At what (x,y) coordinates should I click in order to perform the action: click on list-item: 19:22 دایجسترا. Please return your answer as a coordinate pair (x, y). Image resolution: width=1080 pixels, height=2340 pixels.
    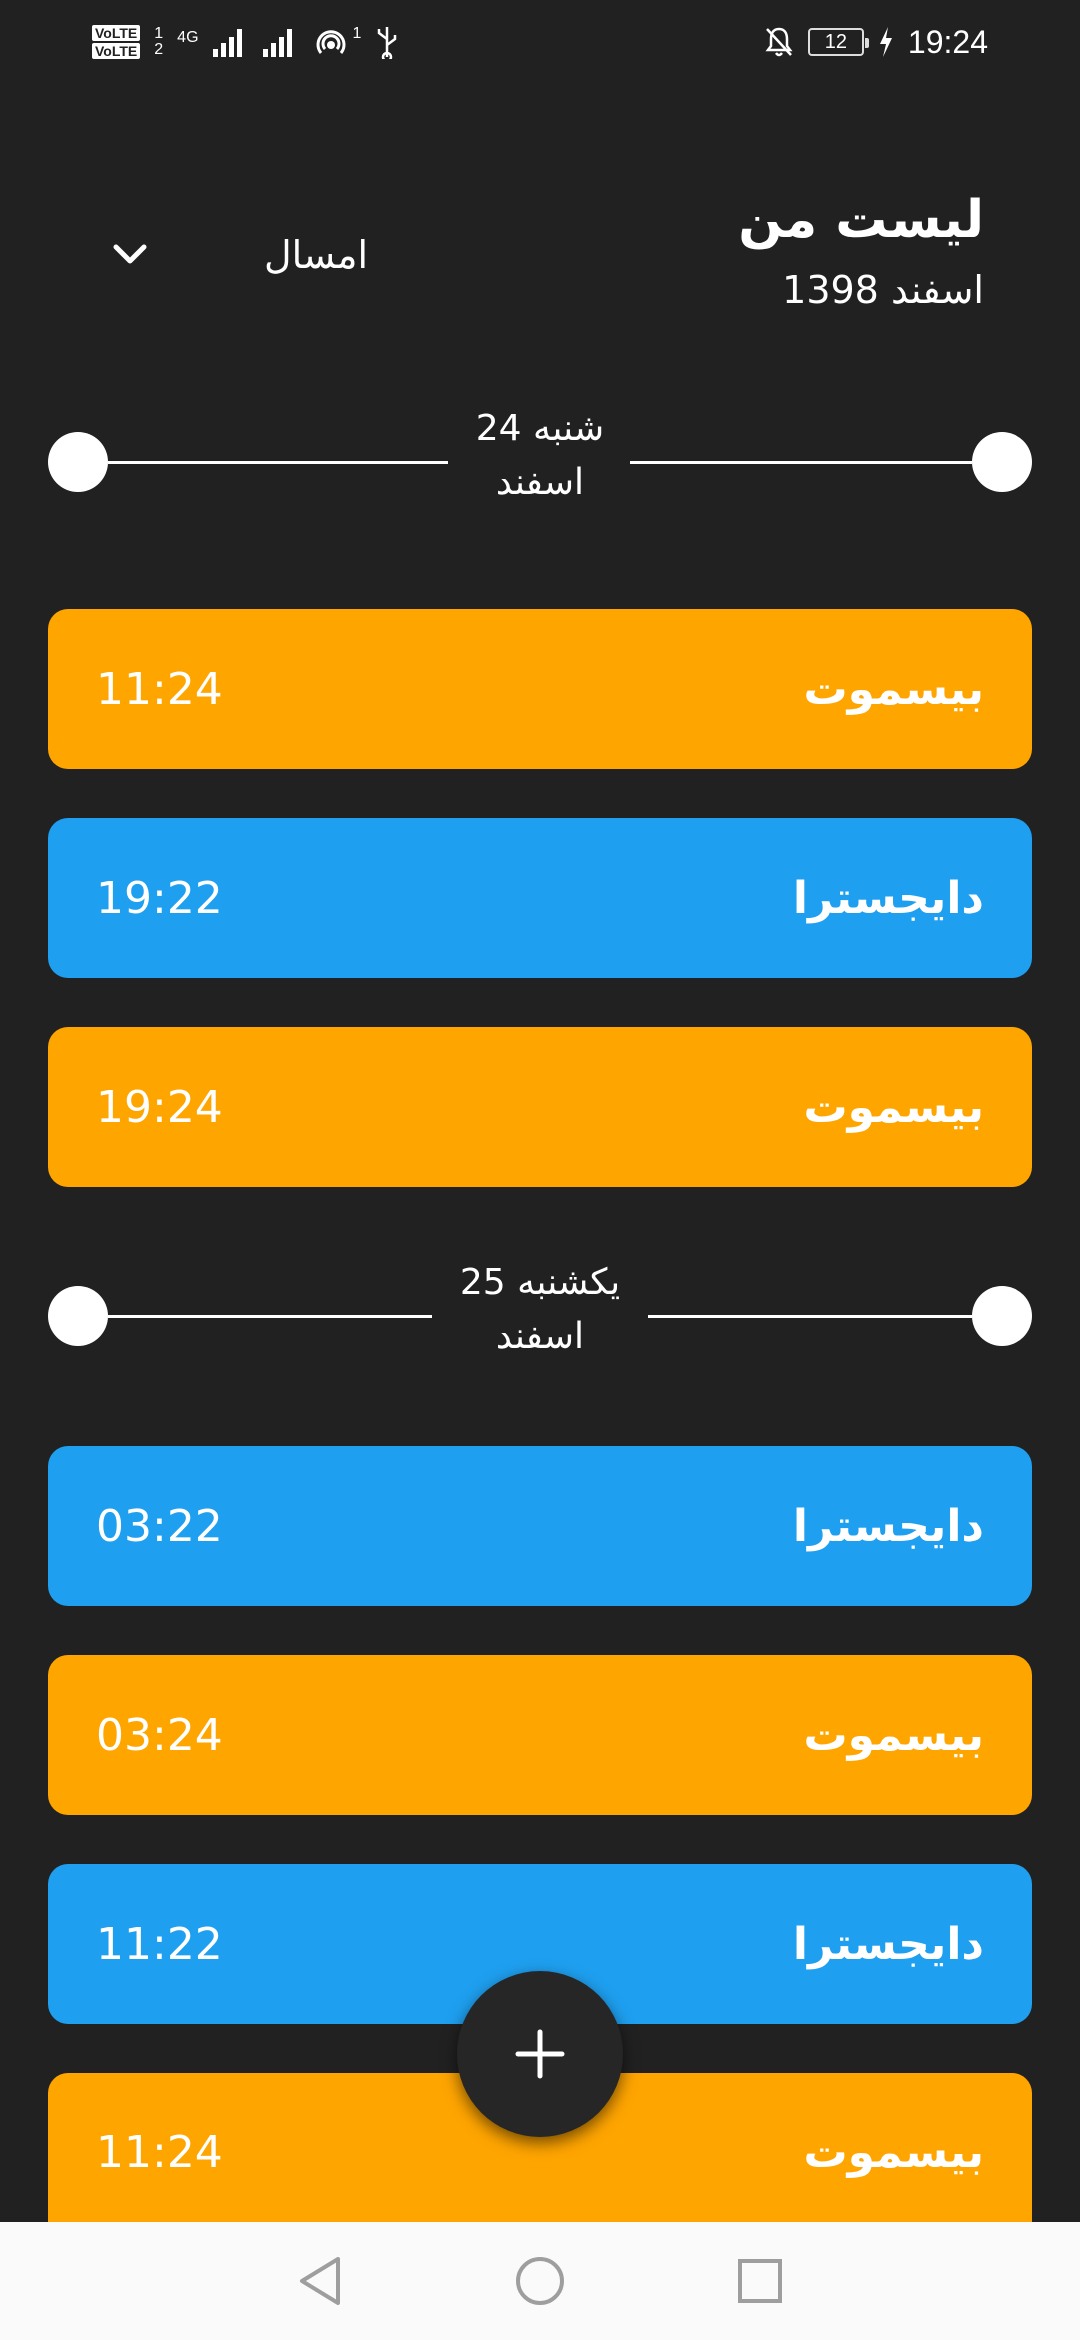
    Looking at the image, I should click on (540, 898).